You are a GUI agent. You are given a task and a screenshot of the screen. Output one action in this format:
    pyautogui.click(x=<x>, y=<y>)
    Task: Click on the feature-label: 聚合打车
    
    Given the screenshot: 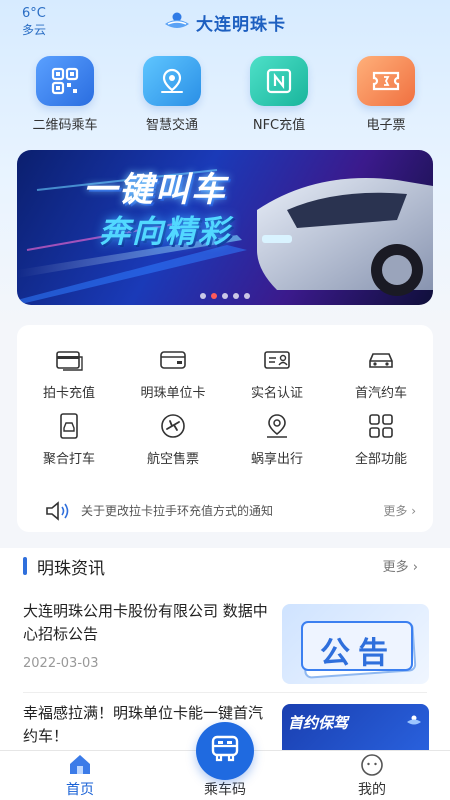 What is the action you would take?
    pyautogui.click(x=68, y=459)
    